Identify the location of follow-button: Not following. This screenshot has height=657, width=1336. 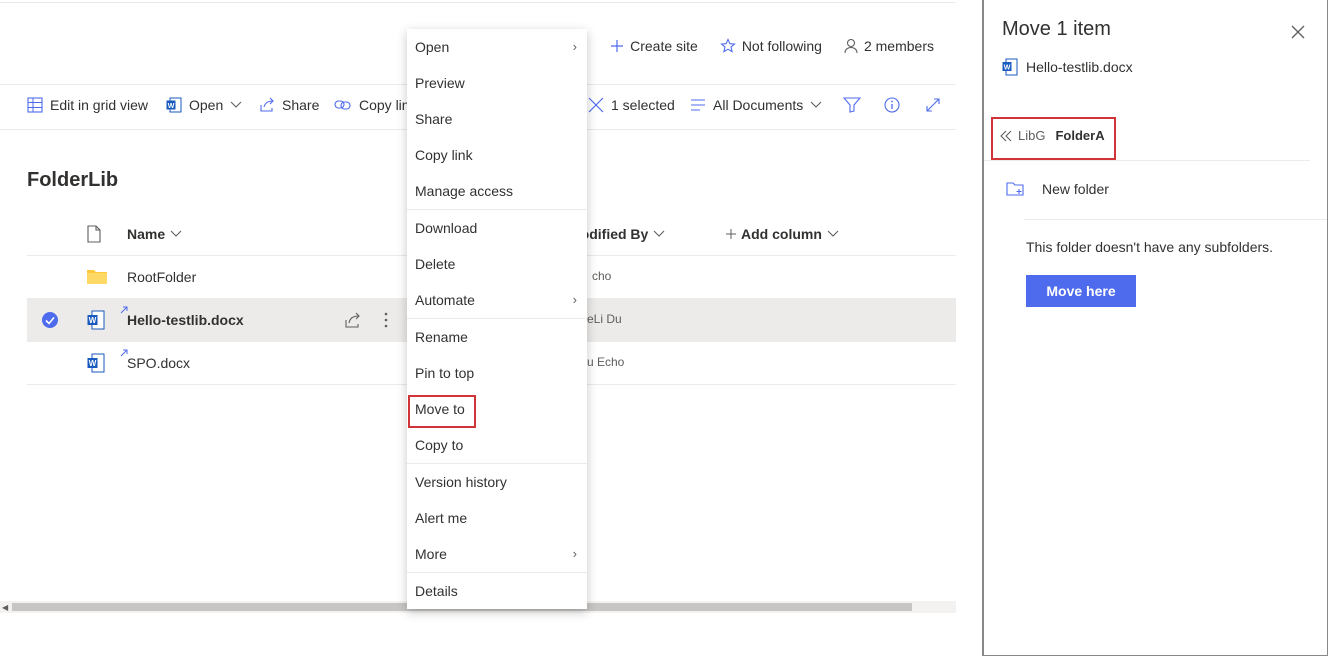
(770, 46).